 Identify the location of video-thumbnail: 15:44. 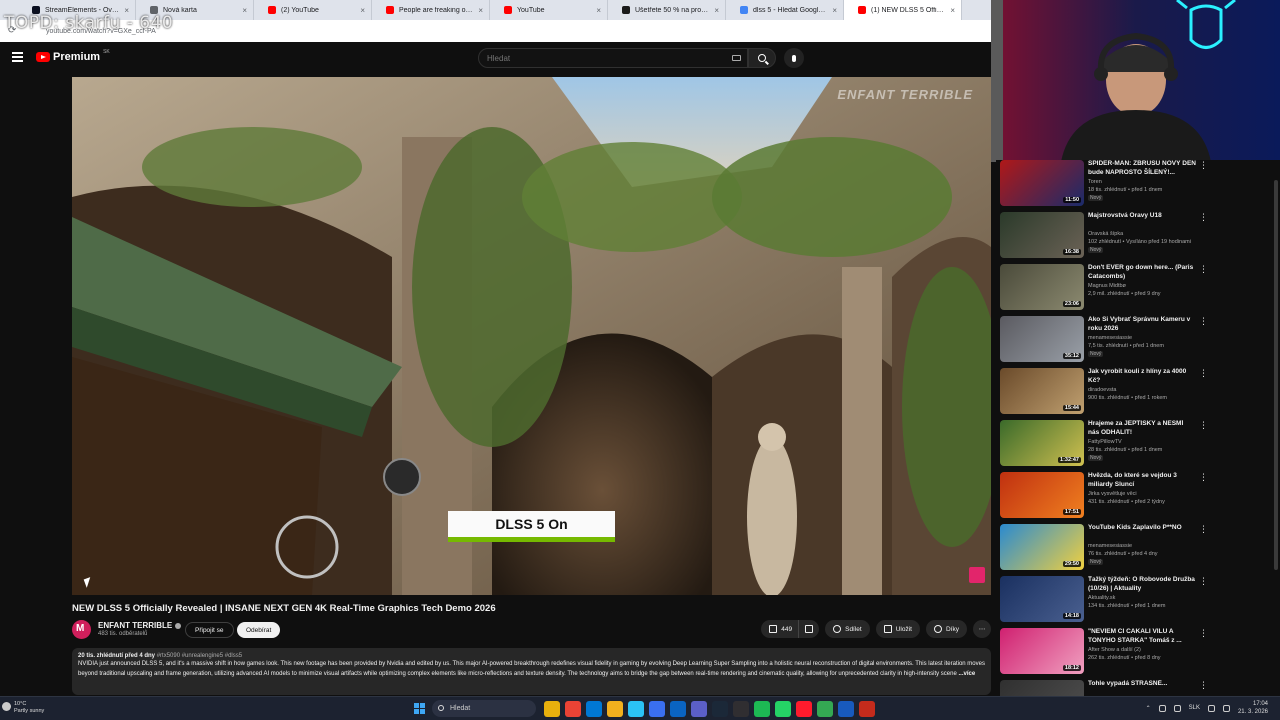
(1042, 391).